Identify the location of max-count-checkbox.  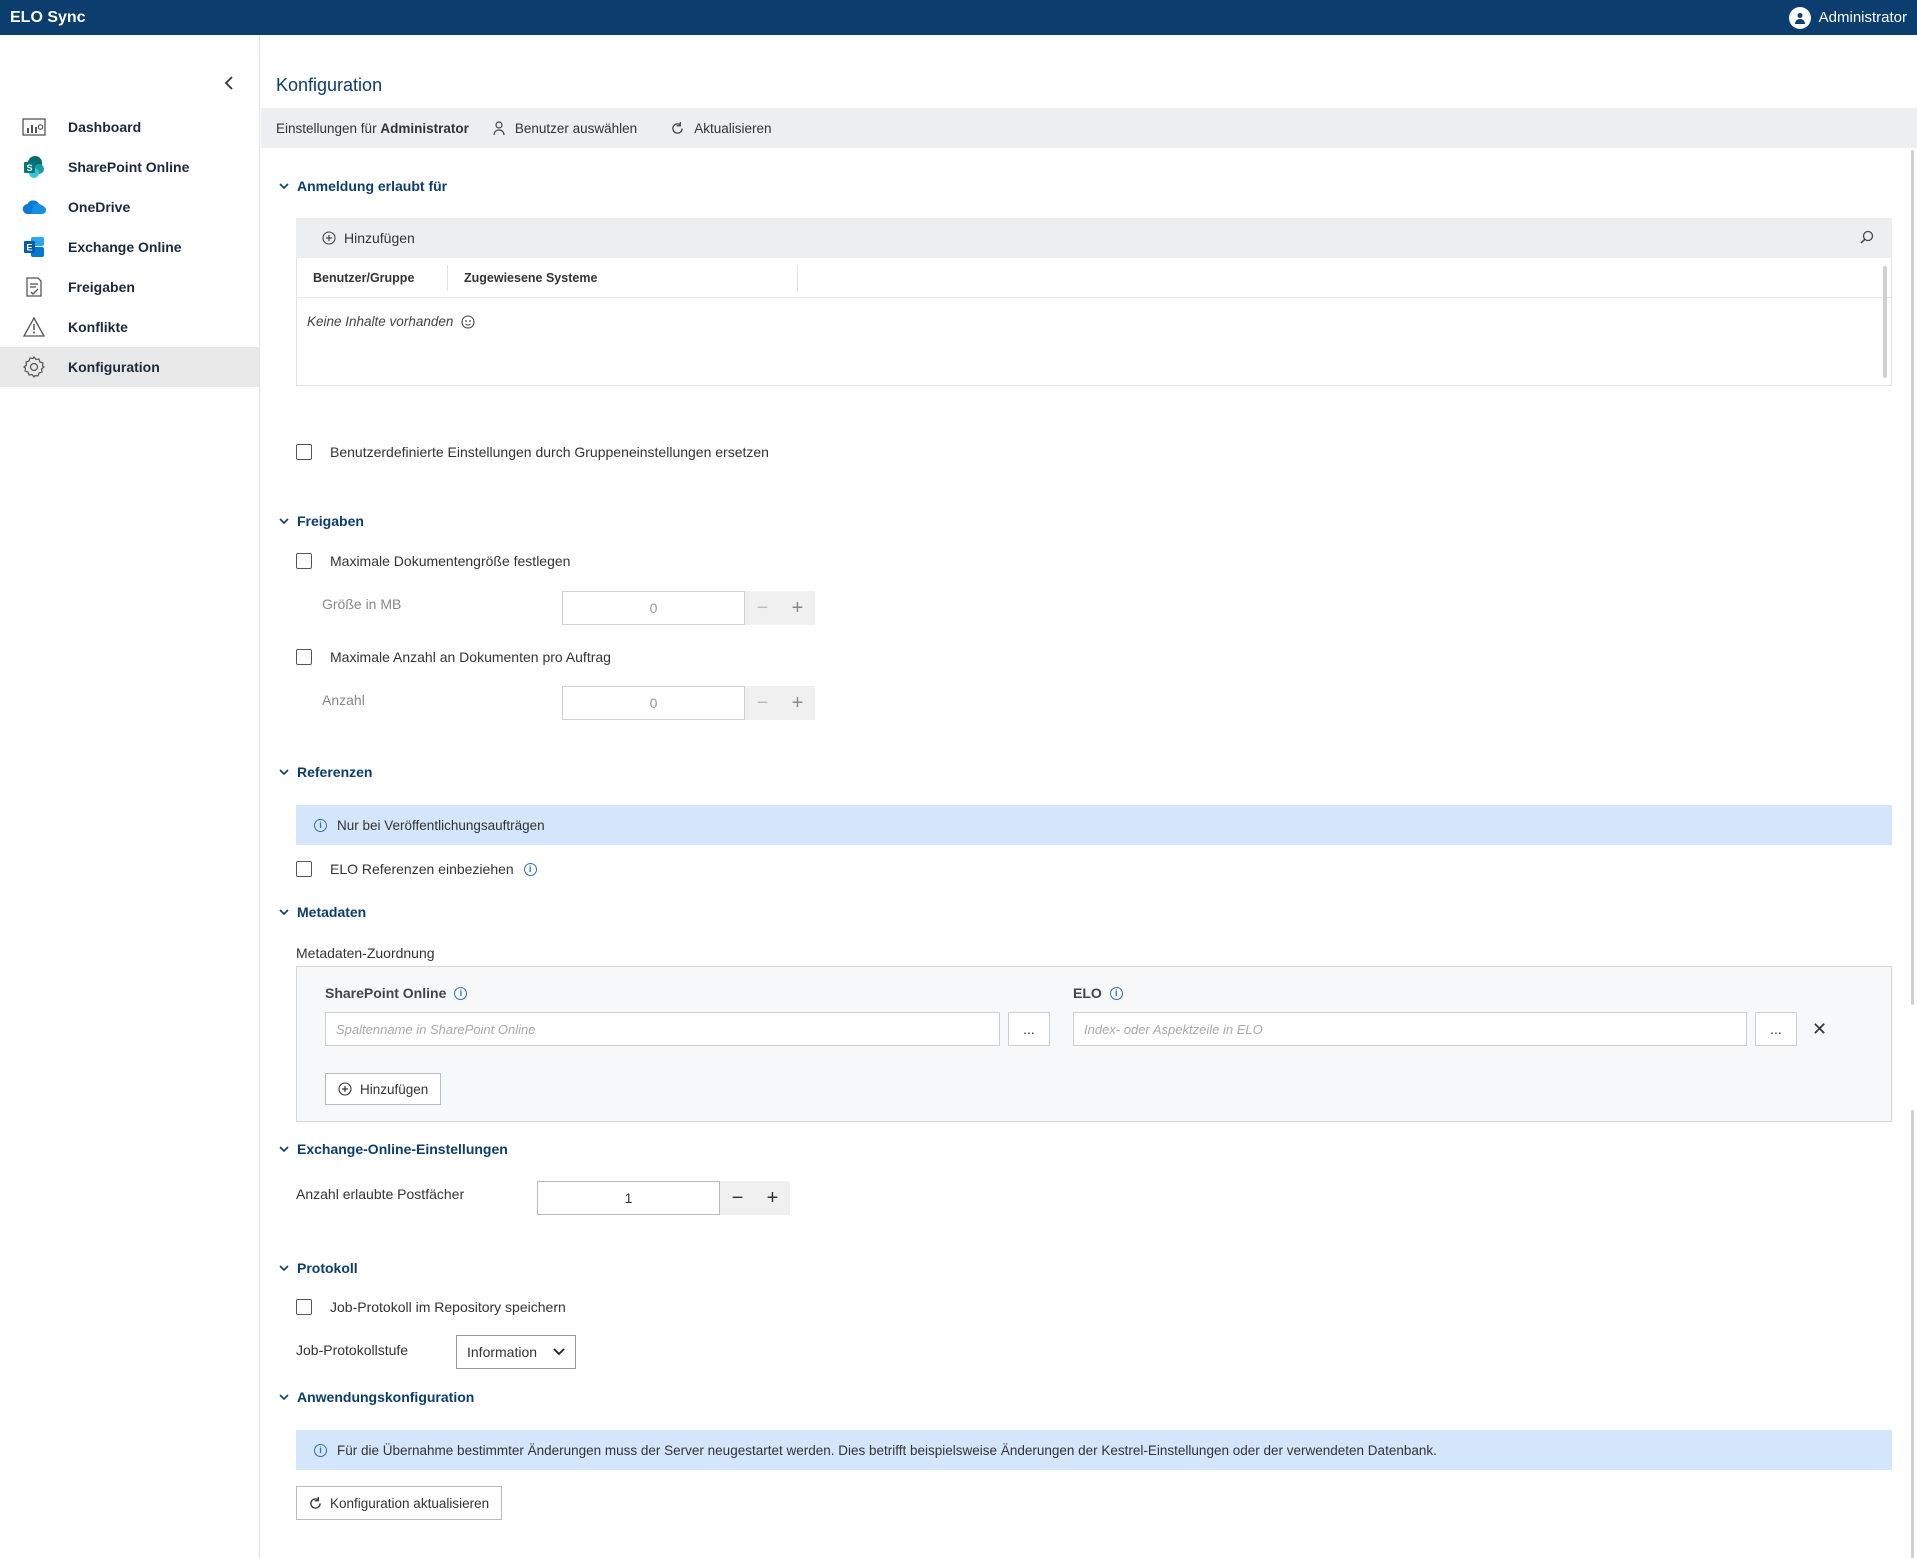
(304, 657).